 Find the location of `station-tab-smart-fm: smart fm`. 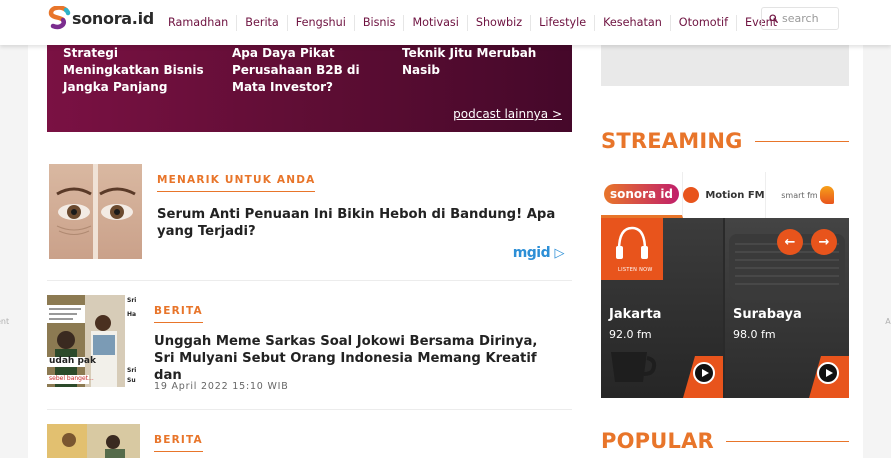

station-tab-smart-fm: smart fm is located at coordinates (807, 195).